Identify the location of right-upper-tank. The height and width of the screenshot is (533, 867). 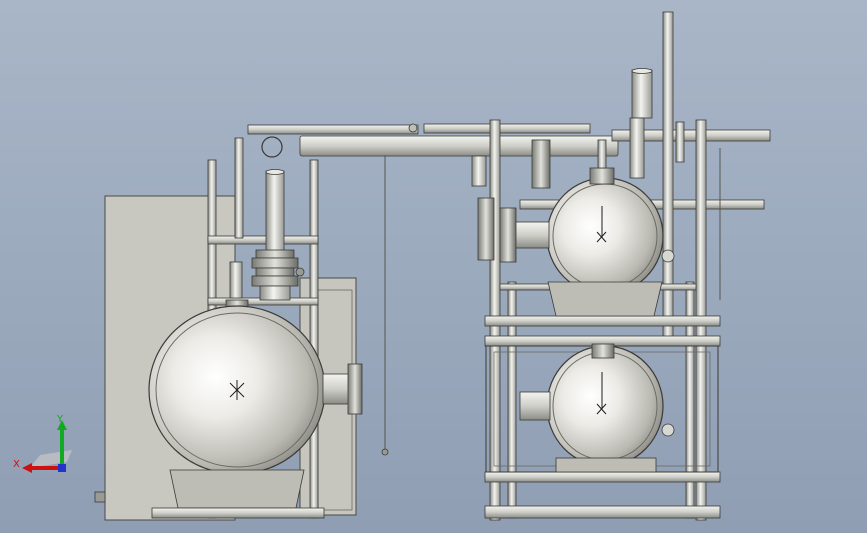
(605, 236).